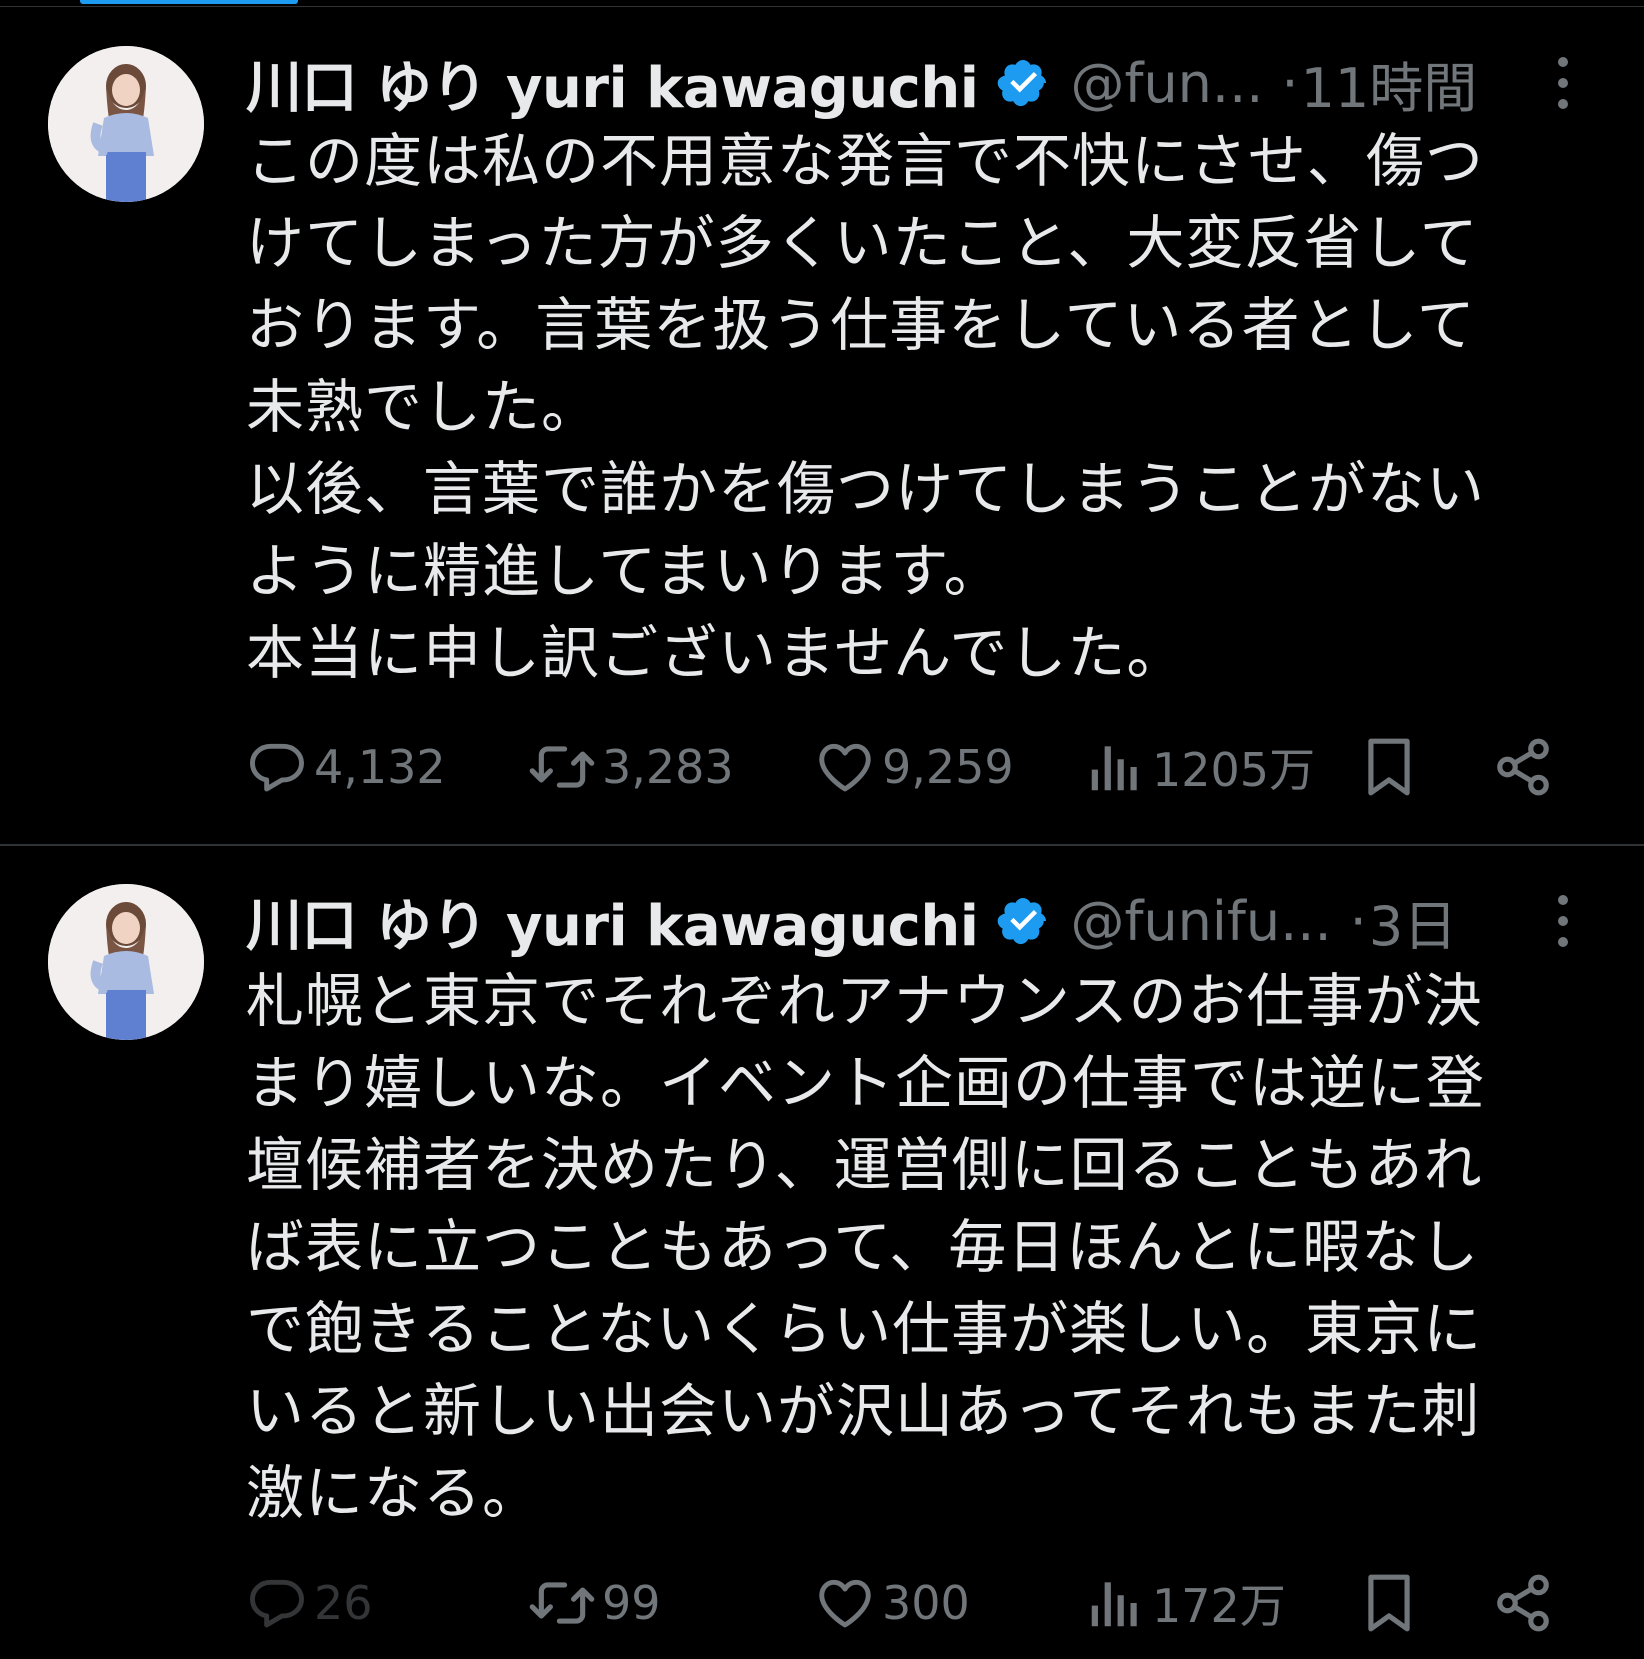 The width and height of the screenshot is (1644, 1659). What do you see at coordinates (380, 767) in the screenshot?
I see `reply-count: 4,132` at bounding box center [380, 767].